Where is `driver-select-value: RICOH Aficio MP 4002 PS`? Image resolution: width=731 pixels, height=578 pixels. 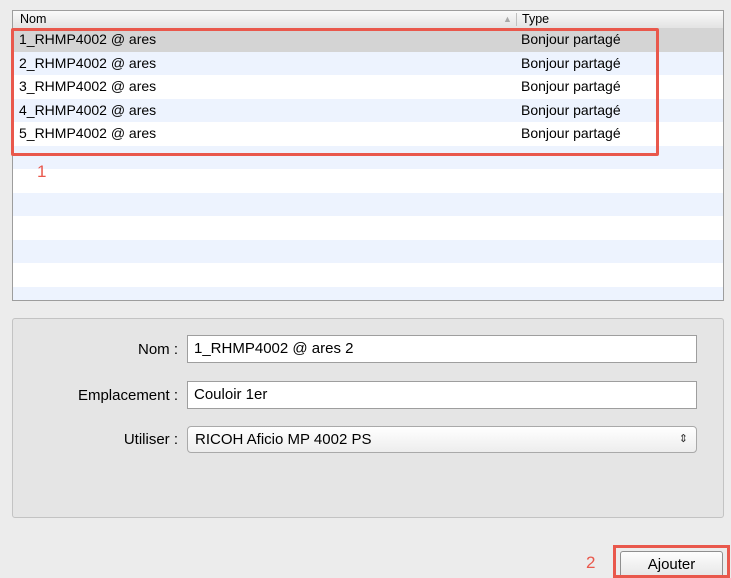 driver-select-value: RICOH Aficio MP 4002 PS is located at coordinates (283, 439).